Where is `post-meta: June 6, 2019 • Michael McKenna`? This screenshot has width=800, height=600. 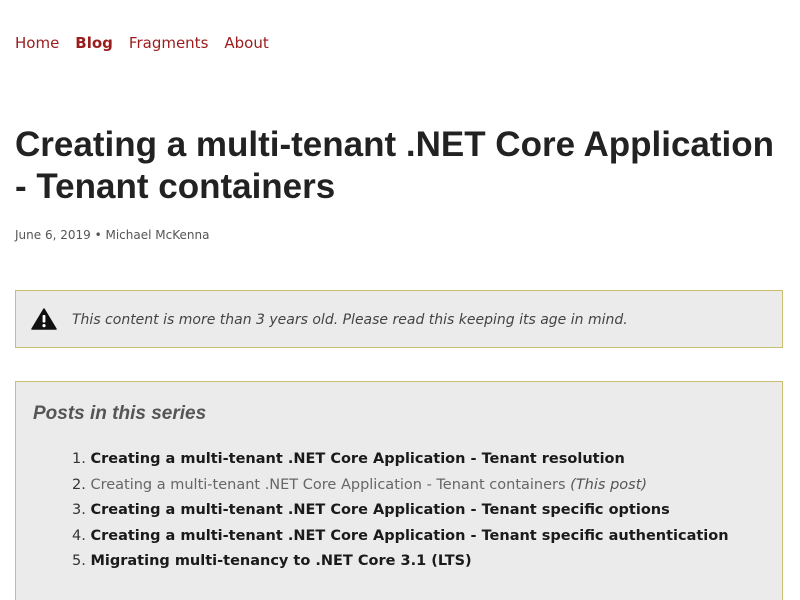
post-meta: June 6, 2019 • Michael McKenna is located at coordinates (112, 235).